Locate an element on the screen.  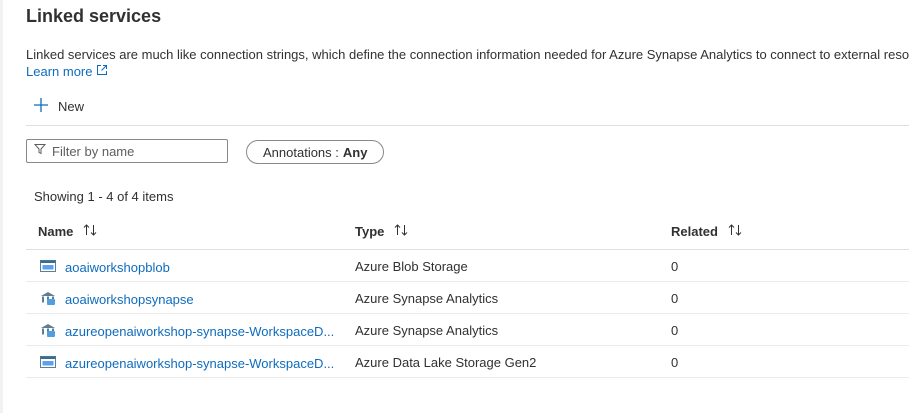
column-header-type: Type is located at coordinates (381, 231).